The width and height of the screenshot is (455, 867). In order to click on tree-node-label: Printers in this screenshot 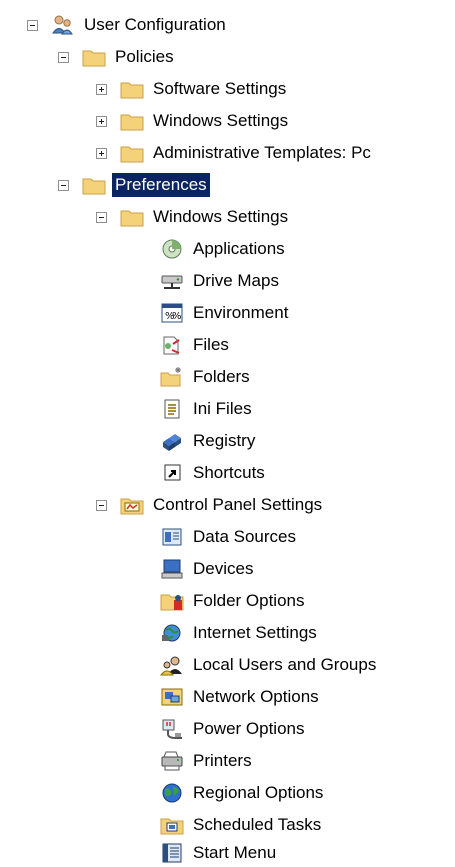, I will do `click(222, 760)`.